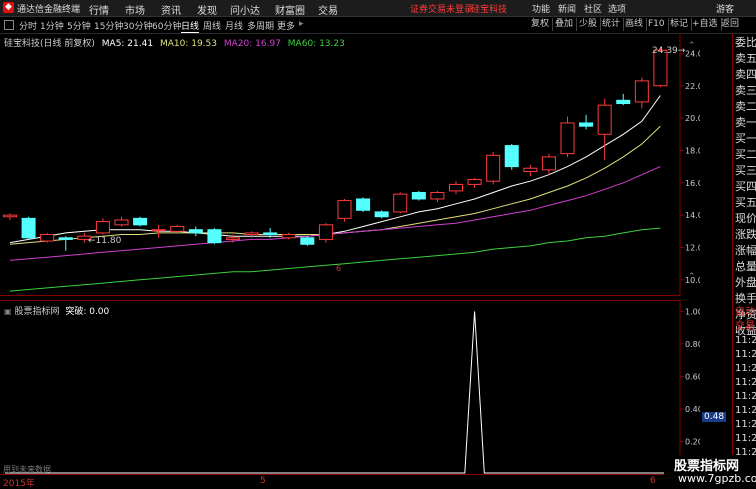 Image resolution: width=756 pixels, height=489 pixels. Describe the element at coordinates (137, 25) in the screenshot. I see `tab-30min: 30分钟` at that location.